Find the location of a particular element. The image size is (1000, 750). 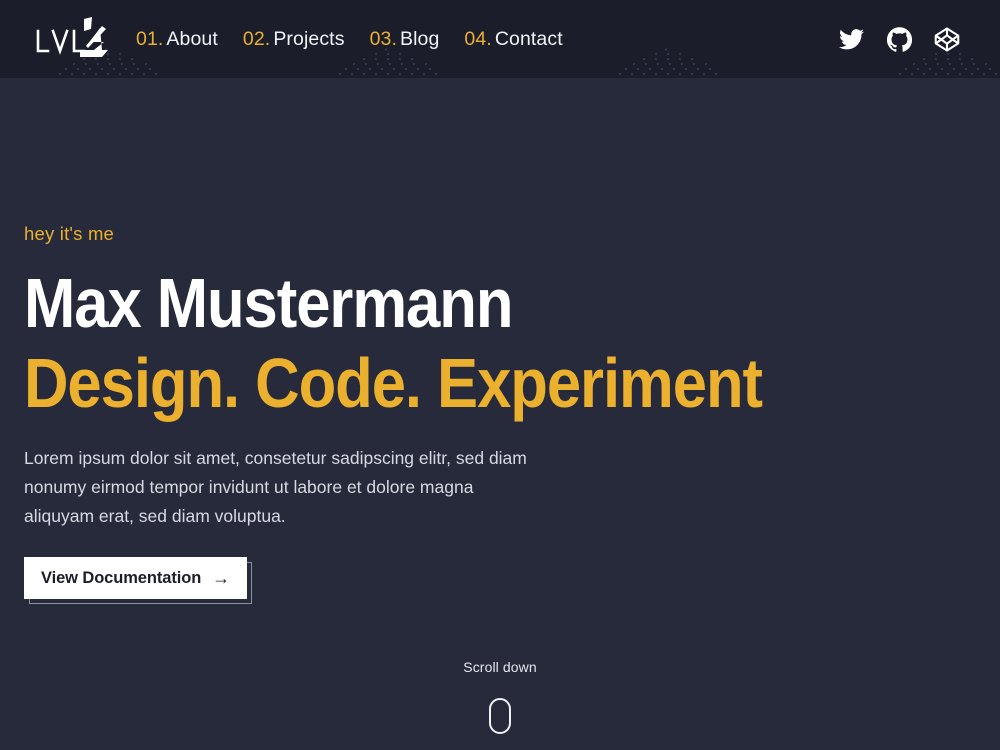

codepen-icon is located at coordinates (947, 39).